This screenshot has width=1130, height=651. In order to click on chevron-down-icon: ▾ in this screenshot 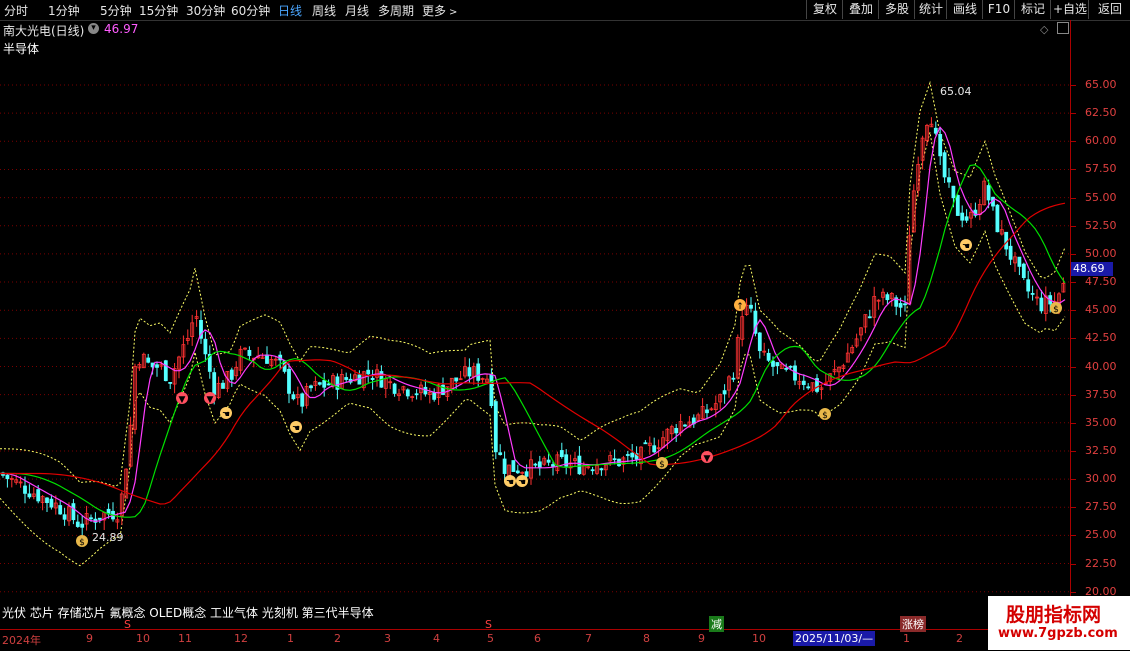, I will do `click(93, 28)`.